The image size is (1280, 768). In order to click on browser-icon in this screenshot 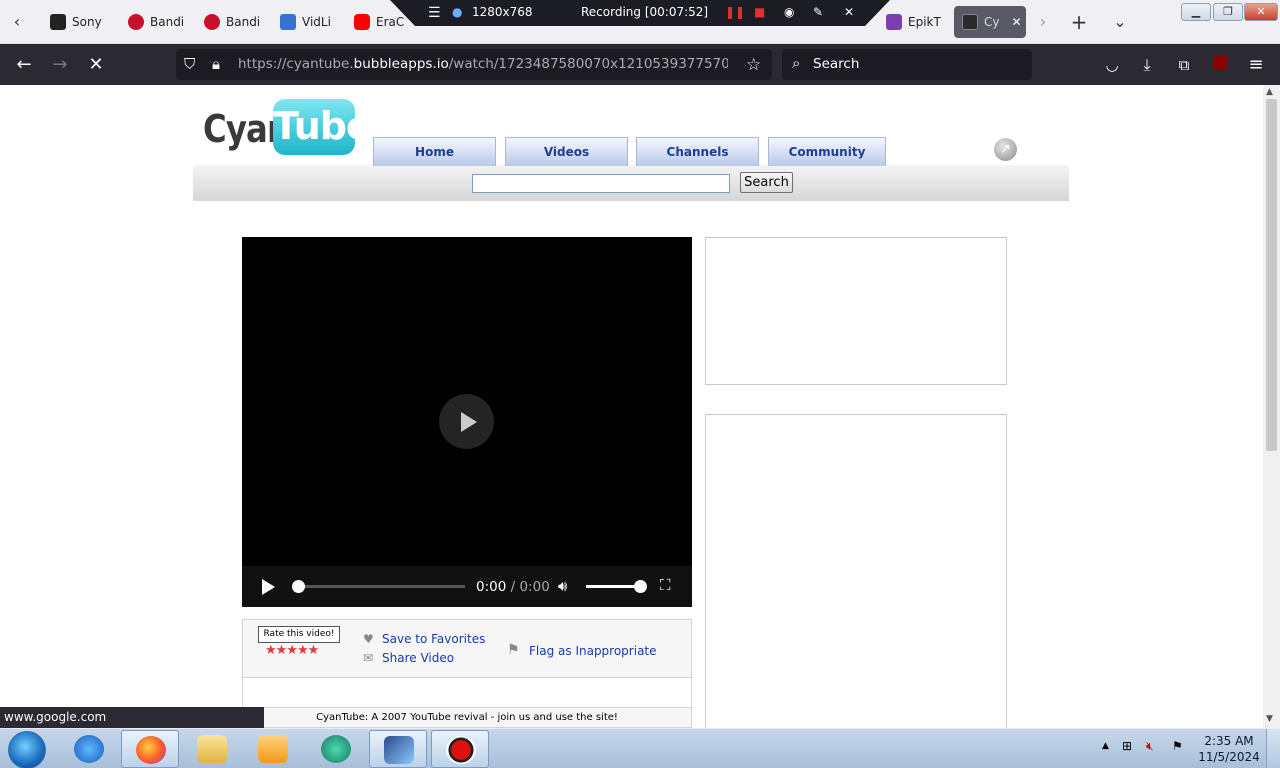, I will do `click(336, 749)`.